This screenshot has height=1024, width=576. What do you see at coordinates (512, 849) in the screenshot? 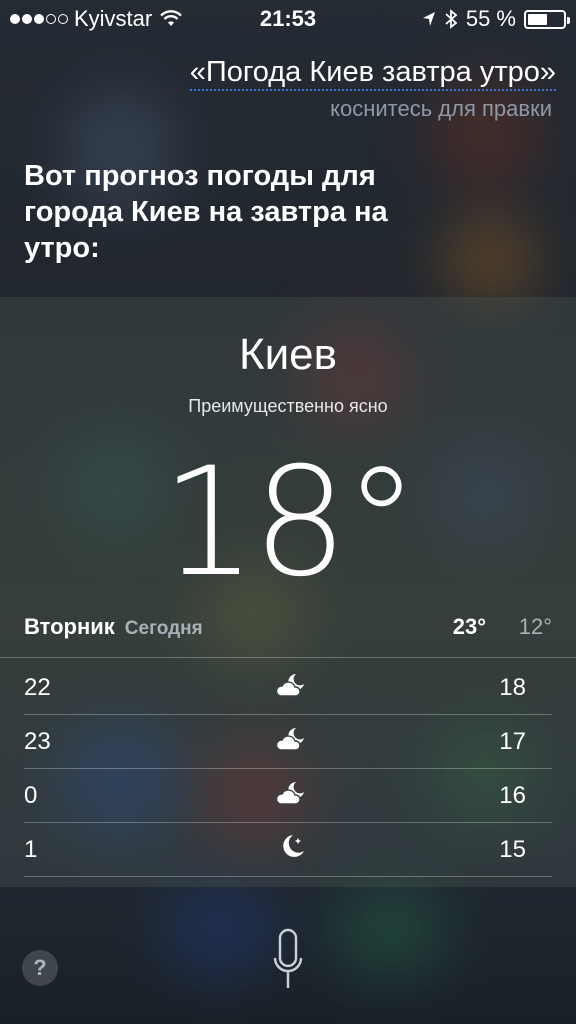
I see `hour-temperature: 15` at bounding box center [512, 849].